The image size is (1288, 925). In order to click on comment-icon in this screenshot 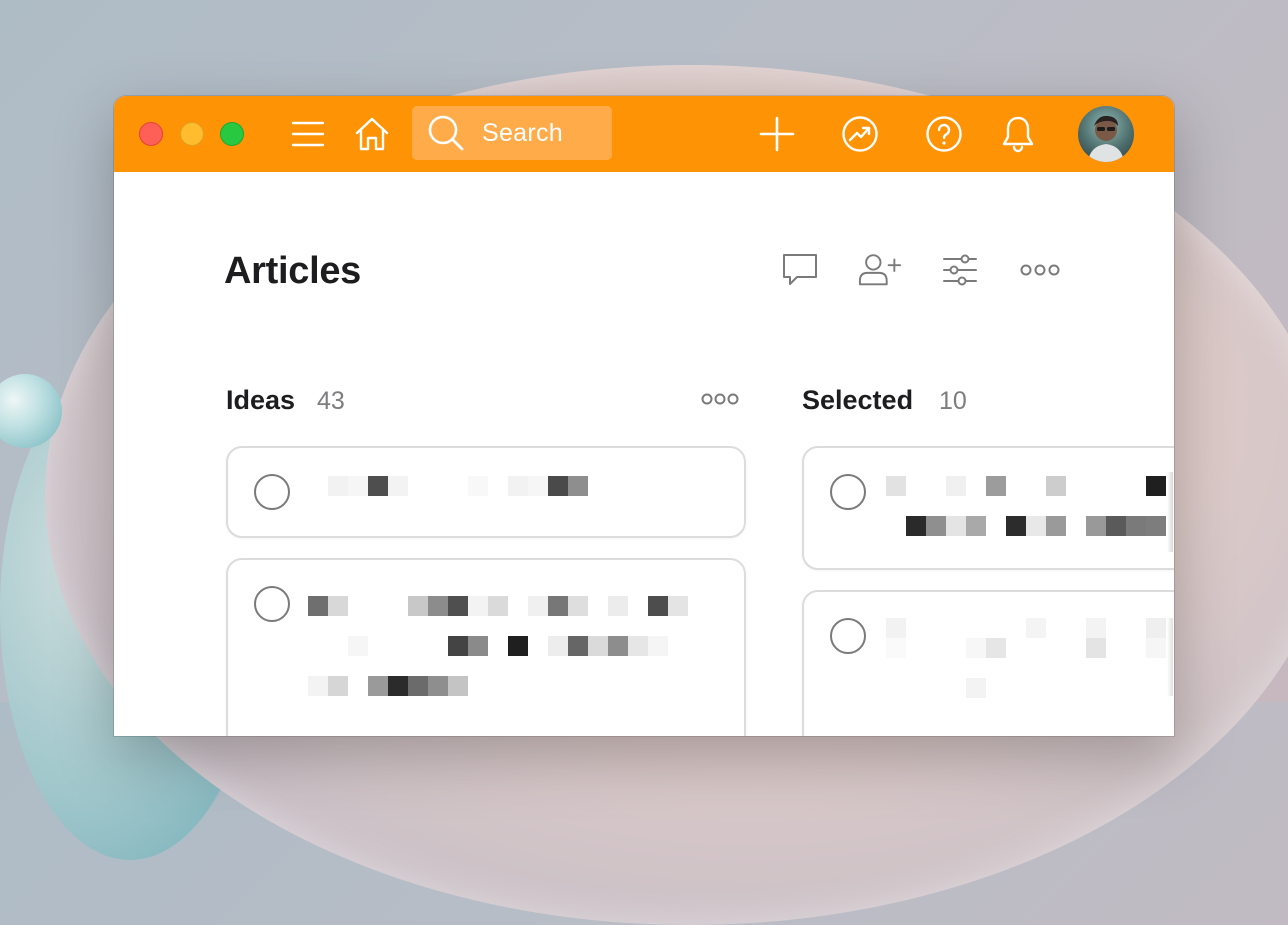, I will do `click(800, 270)`.